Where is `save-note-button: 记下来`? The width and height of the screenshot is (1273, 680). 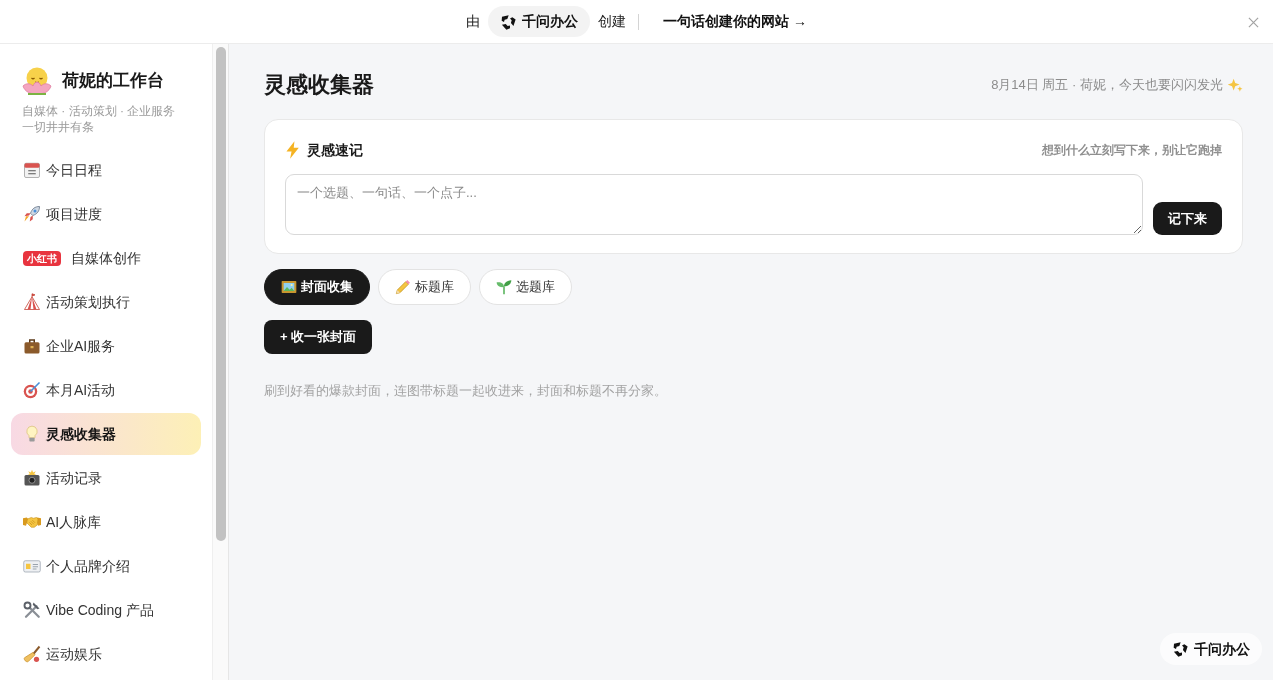
save-note-button: 记下来 is located at coordinates (1187, 218).